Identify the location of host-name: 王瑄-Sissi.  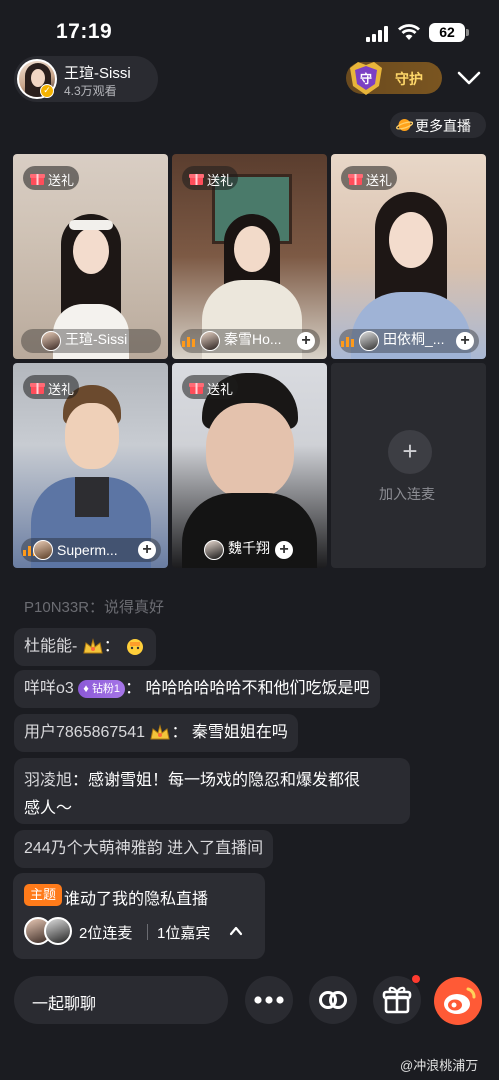
(97, 72).